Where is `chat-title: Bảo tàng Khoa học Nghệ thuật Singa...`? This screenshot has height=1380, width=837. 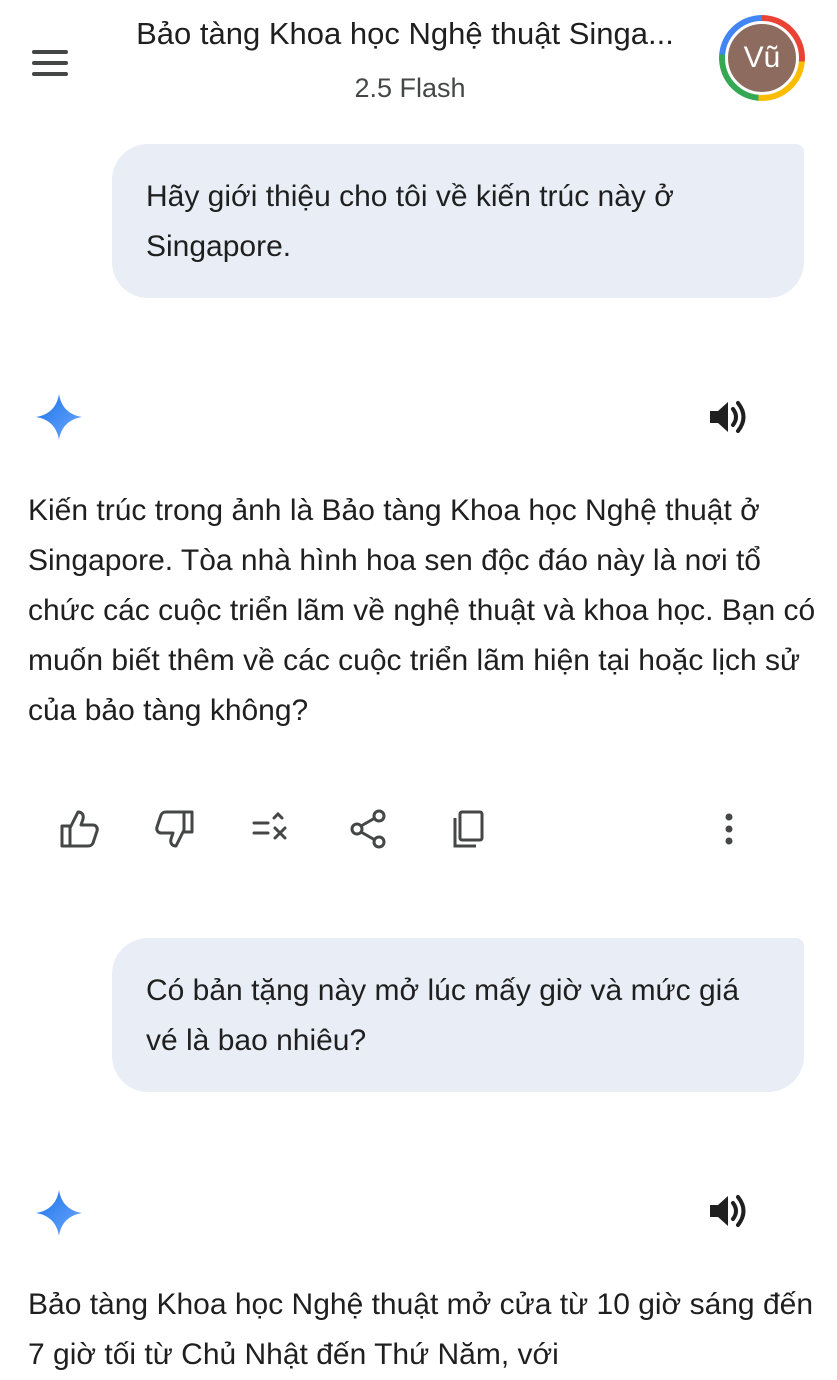 chat-title: Bảo tàng Khoa học Nghệ thuật Singa... is located at coordinates (405, 34).